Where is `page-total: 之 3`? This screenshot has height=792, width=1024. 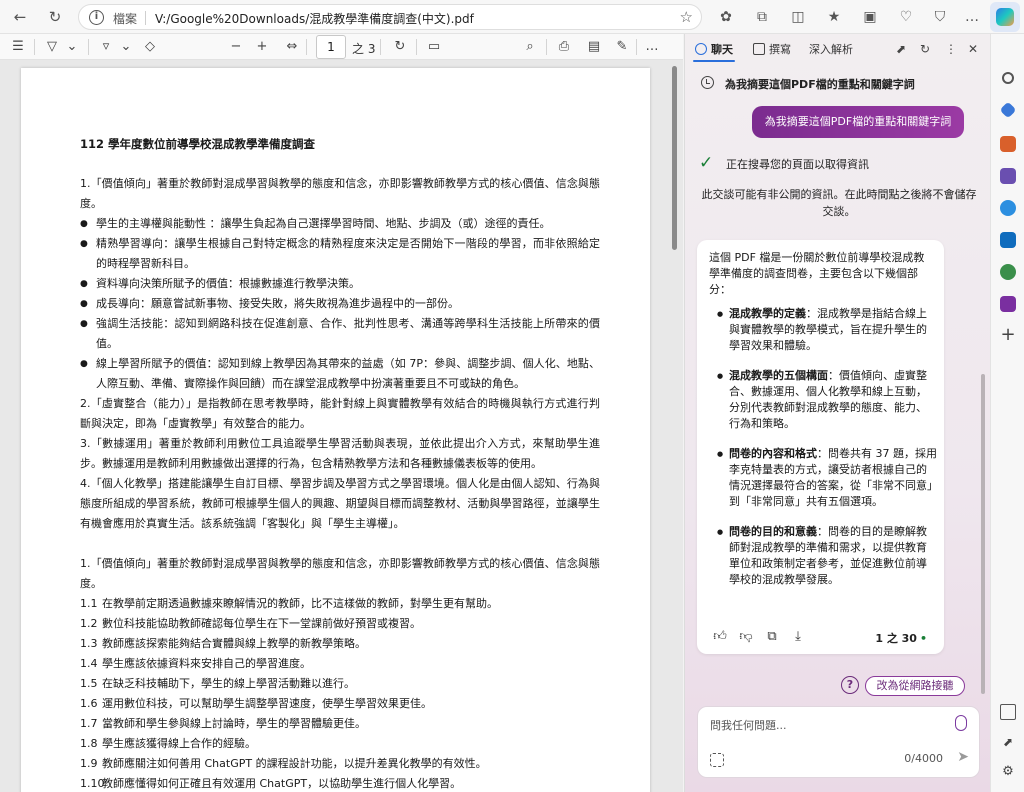 page-total: 之 3 is located at coordinates (364, 49).